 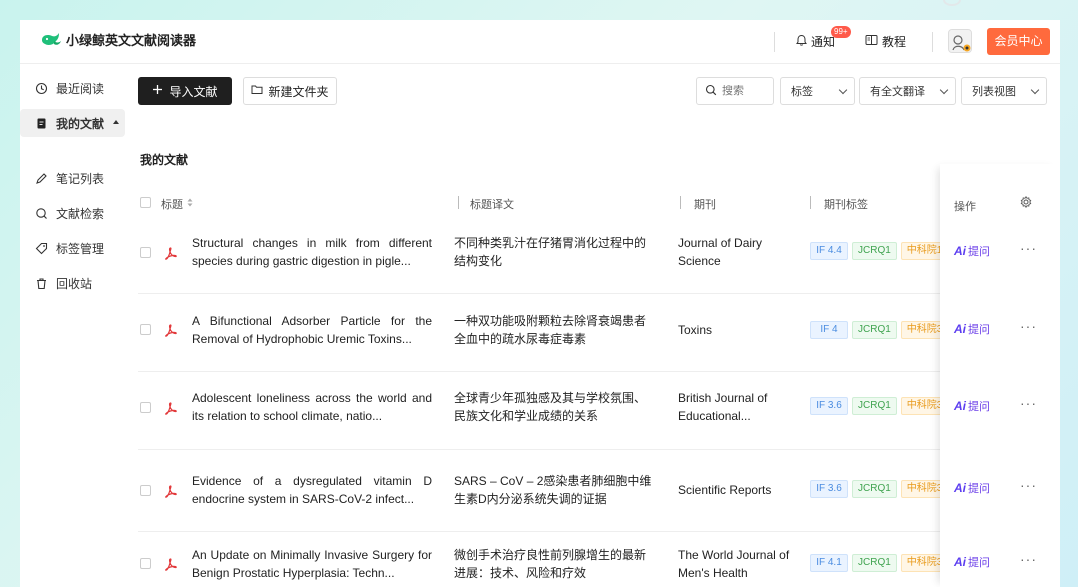 I want to click on background-icon, so click(x=952, y=3).